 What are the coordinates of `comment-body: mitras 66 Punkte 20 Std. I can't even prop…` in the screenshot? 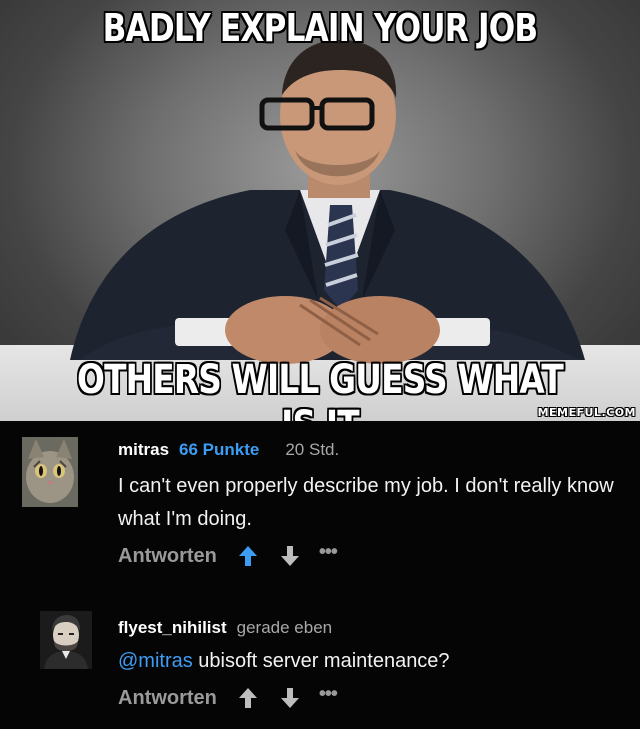 It's located at (373, 504).